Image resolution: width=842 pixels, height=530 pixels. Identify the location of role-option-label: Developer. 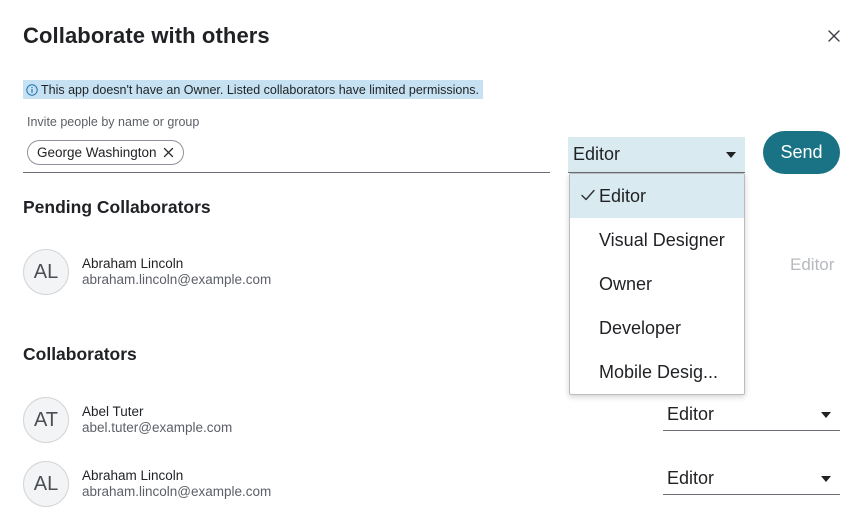
(640, 327).